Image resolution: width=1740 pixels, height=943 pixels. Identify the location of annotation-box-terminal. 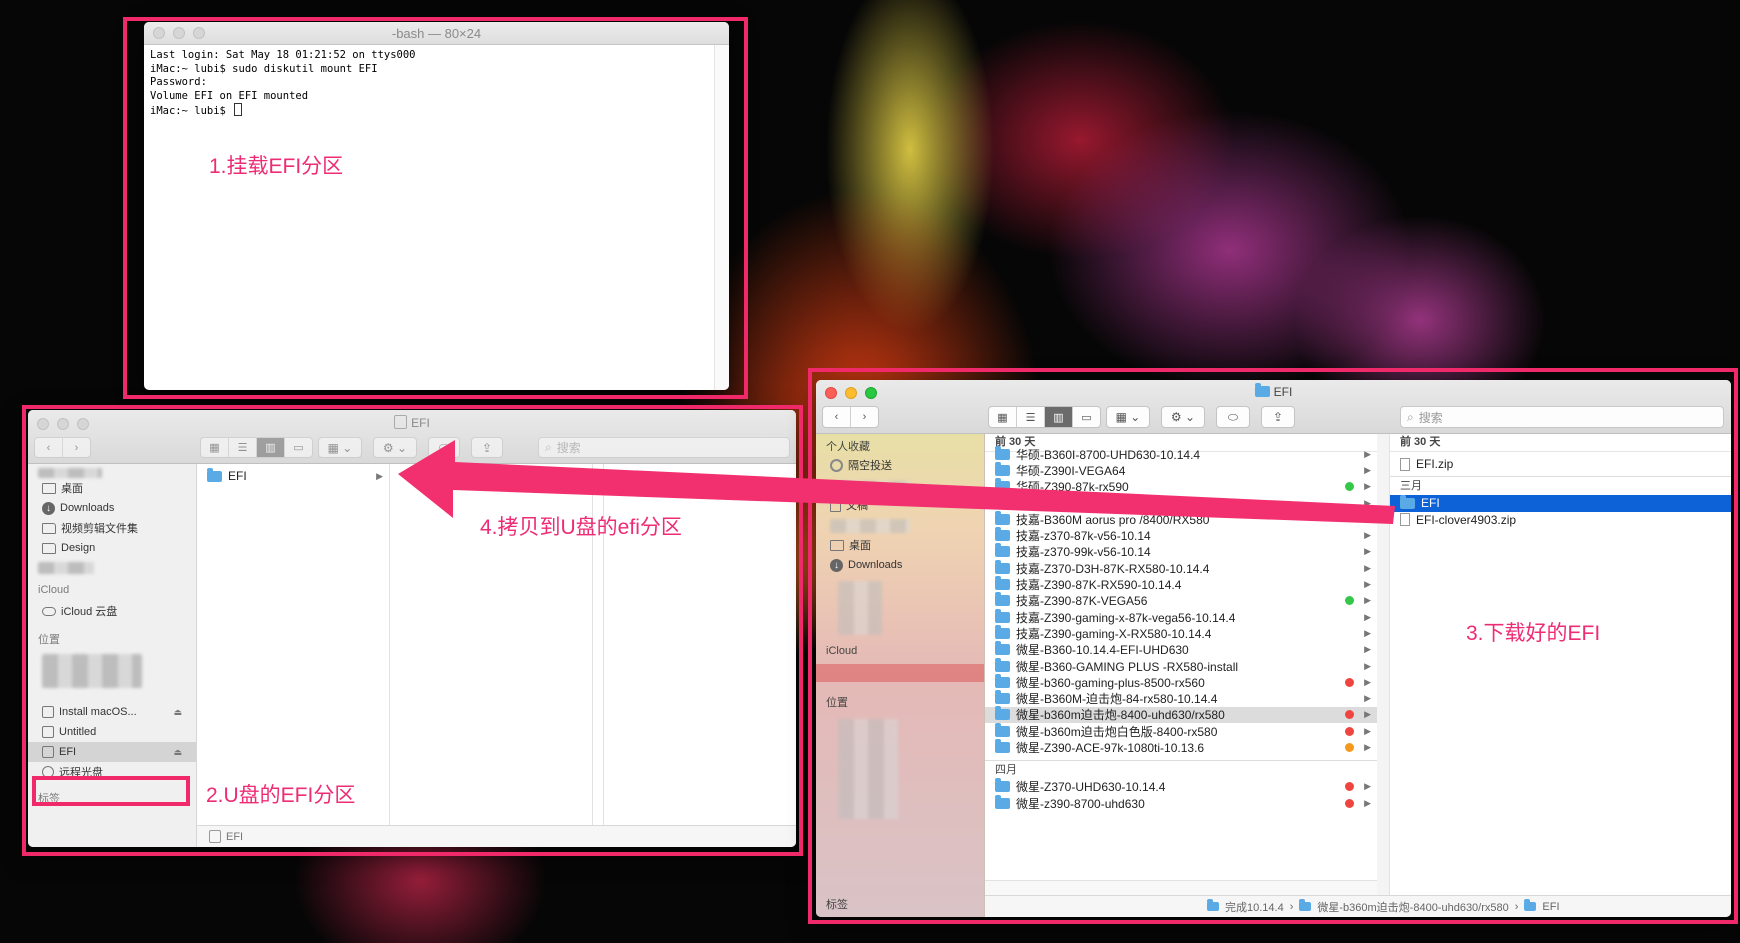
(435, 208).